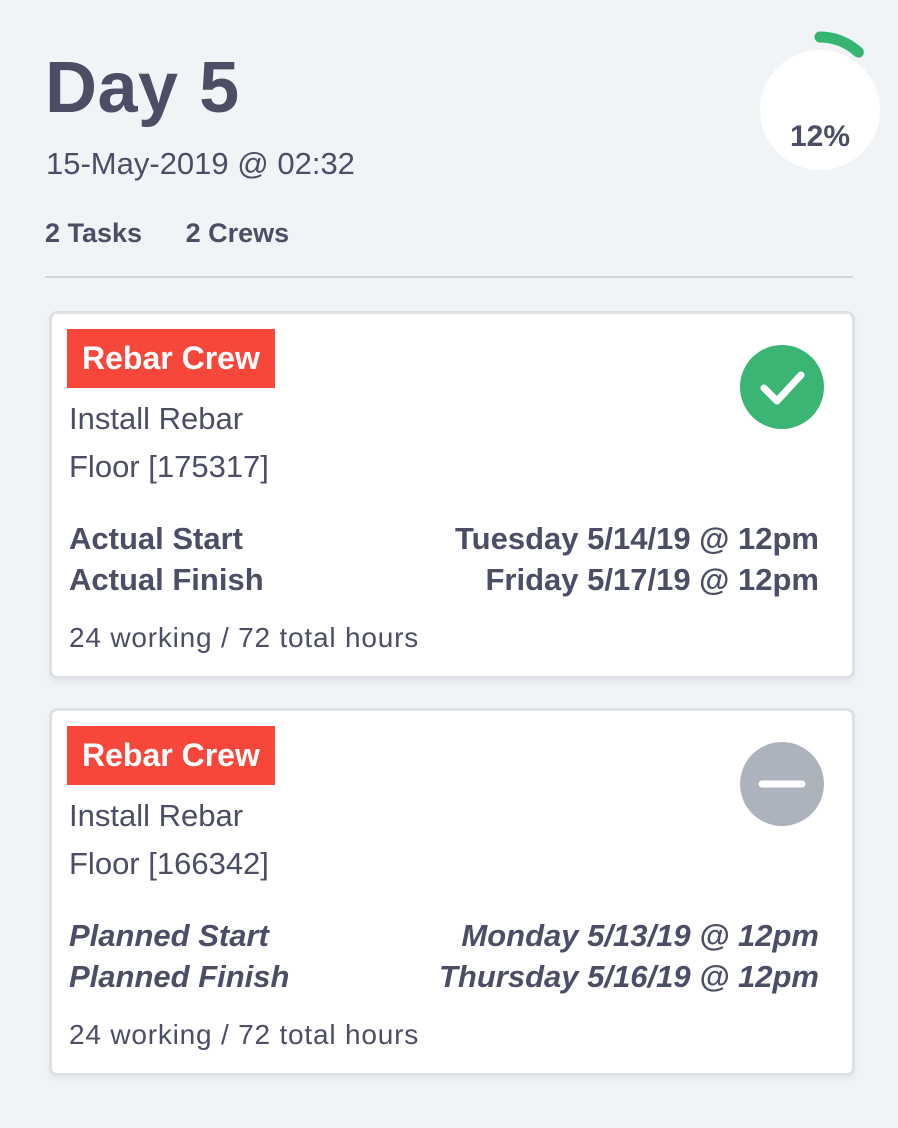 Image resolution: width=898 pixels, height=1128 pixels. What do you see at coordinates (628, 976) in the screenshot?
I see `finish-value: Thursday 5/16/19 @ 12pm` at bounding box center [628, 976].